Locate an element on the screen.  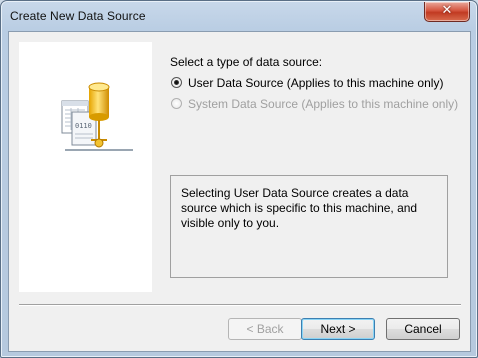
cancel-button: Cancel is located at coordinates (423, 329).